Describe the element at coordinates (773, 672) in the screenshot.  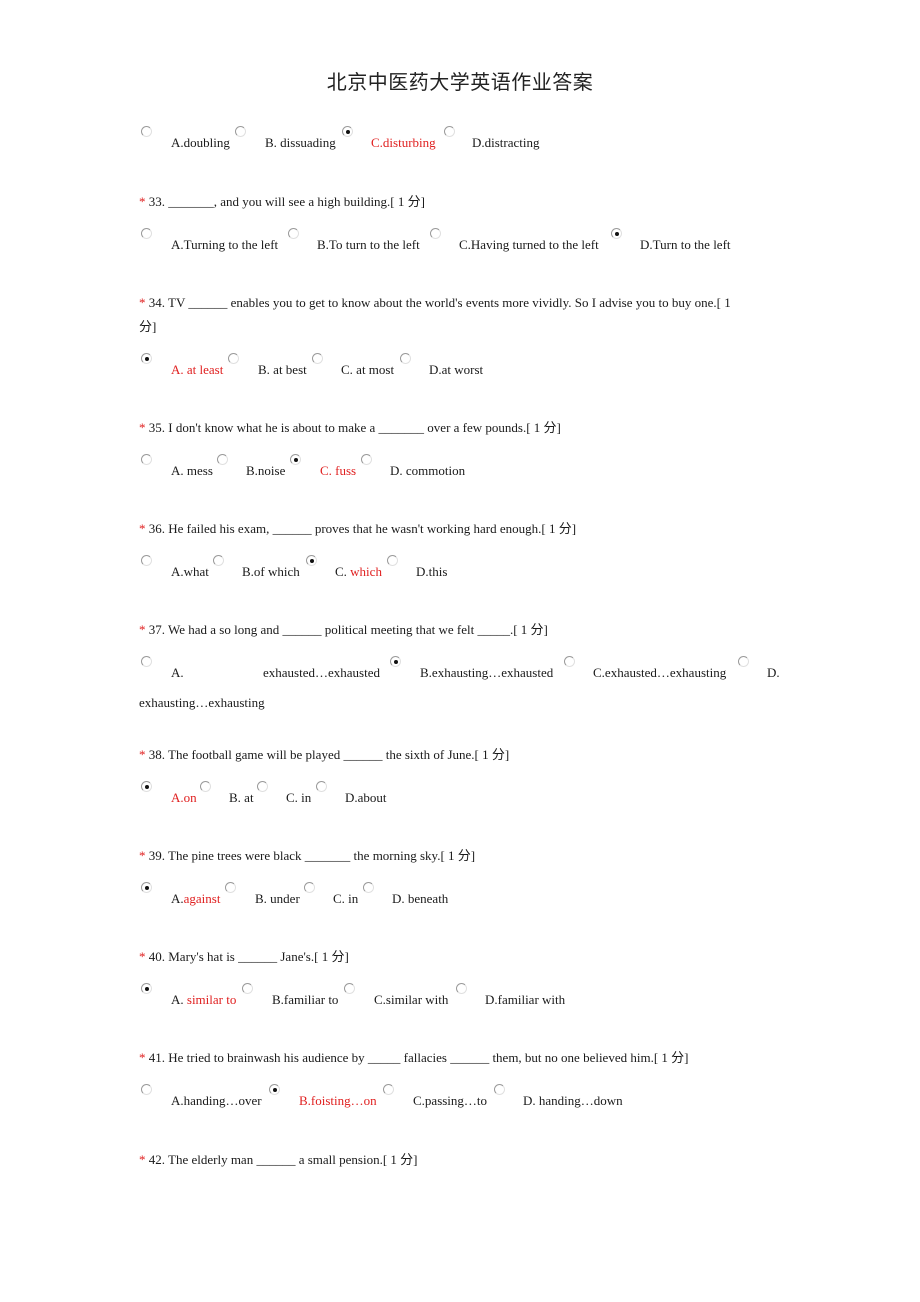
I see `option-d-prefix: D.` at that location.